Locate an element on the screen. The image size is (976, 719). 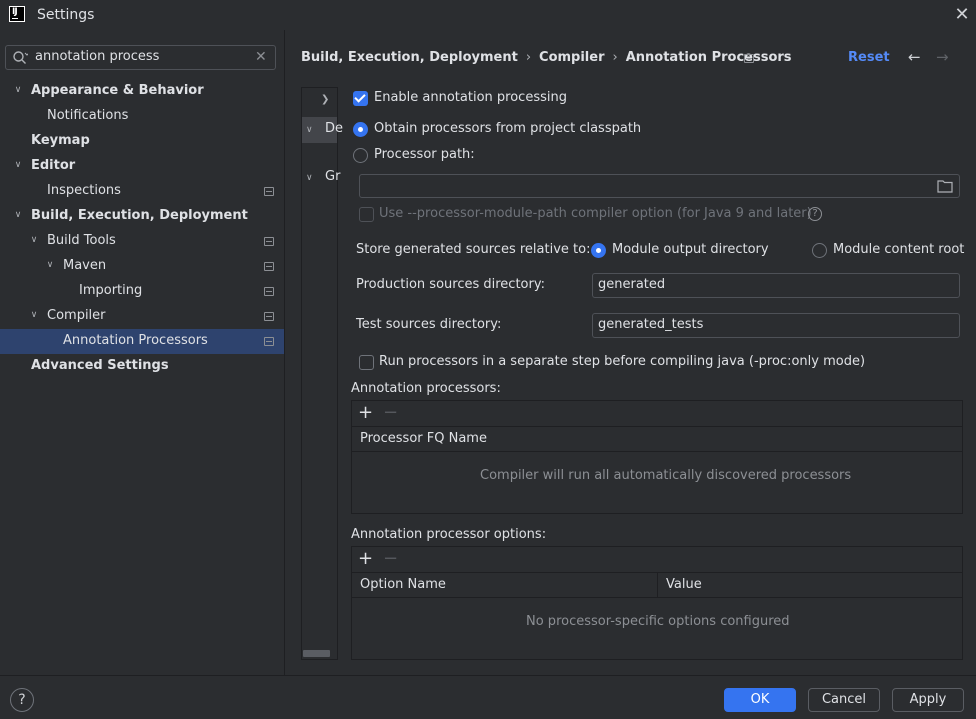
arrow-left-icon: ← is located at coordinates (914, 57).